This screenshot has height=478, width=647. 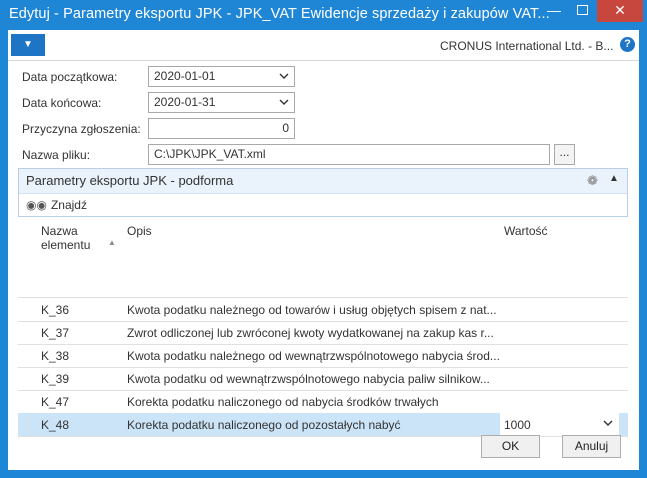 I want to click on close-button: ✕, so click(x=620, y=11).